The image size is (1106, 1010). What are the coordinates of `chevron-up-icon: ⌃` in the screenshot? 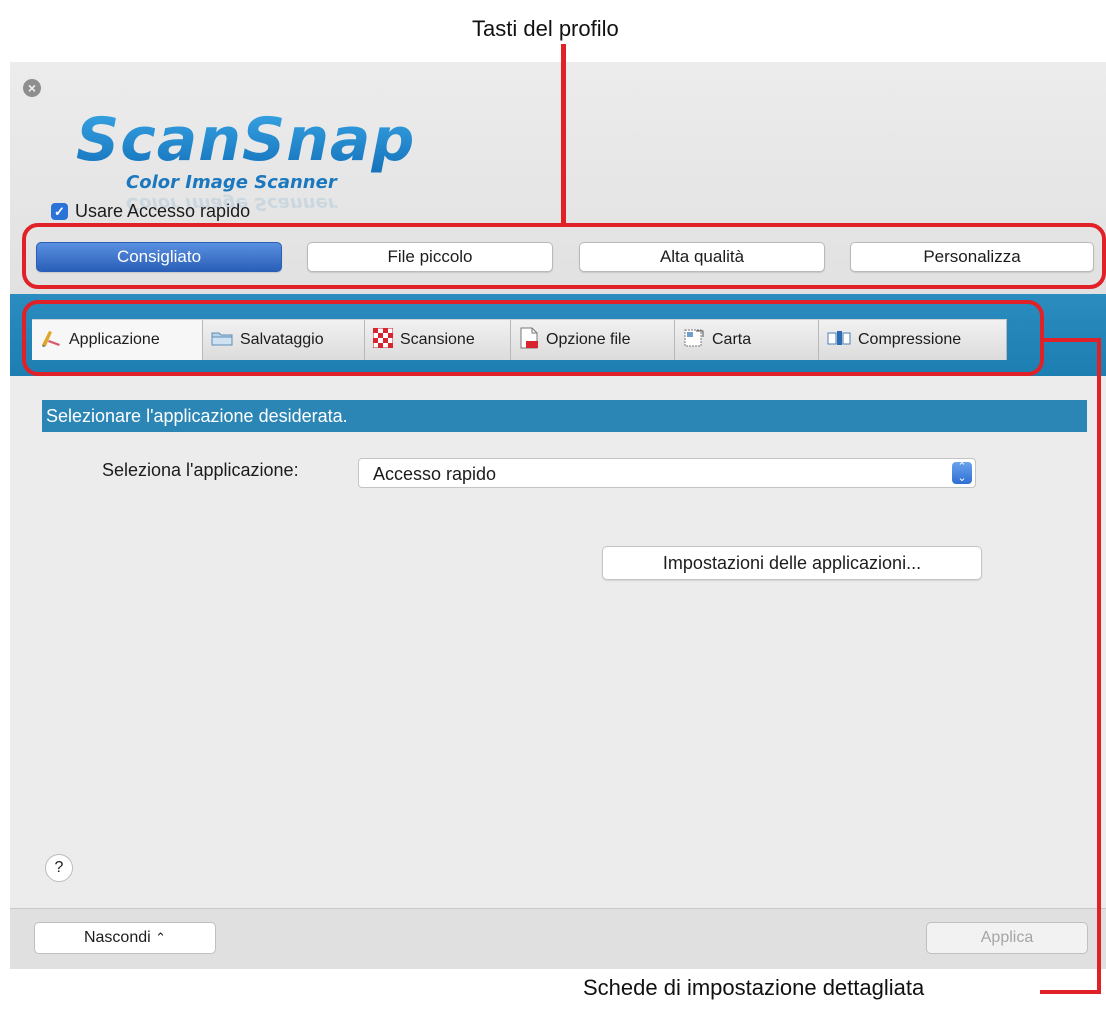 It's located at (161, 937).